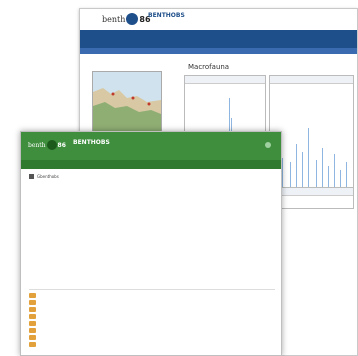 The image size is (358, 356). What do you see at coordinates (274, 4) in the screenshot?
I see `top-link` at bounding box center [274, 4].